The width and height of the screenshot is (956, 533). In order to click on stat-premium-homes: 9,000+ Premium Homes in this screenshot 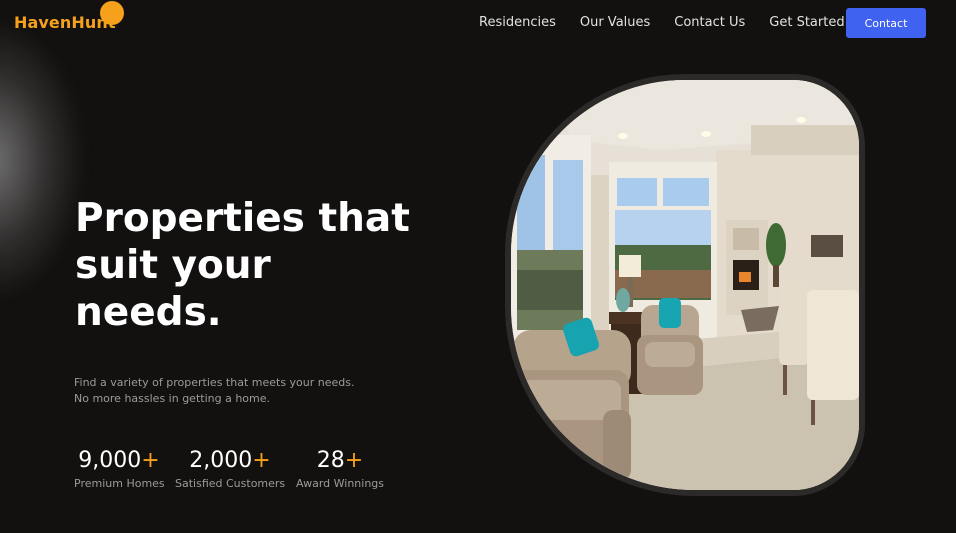, I will do `click(119, 468)`.